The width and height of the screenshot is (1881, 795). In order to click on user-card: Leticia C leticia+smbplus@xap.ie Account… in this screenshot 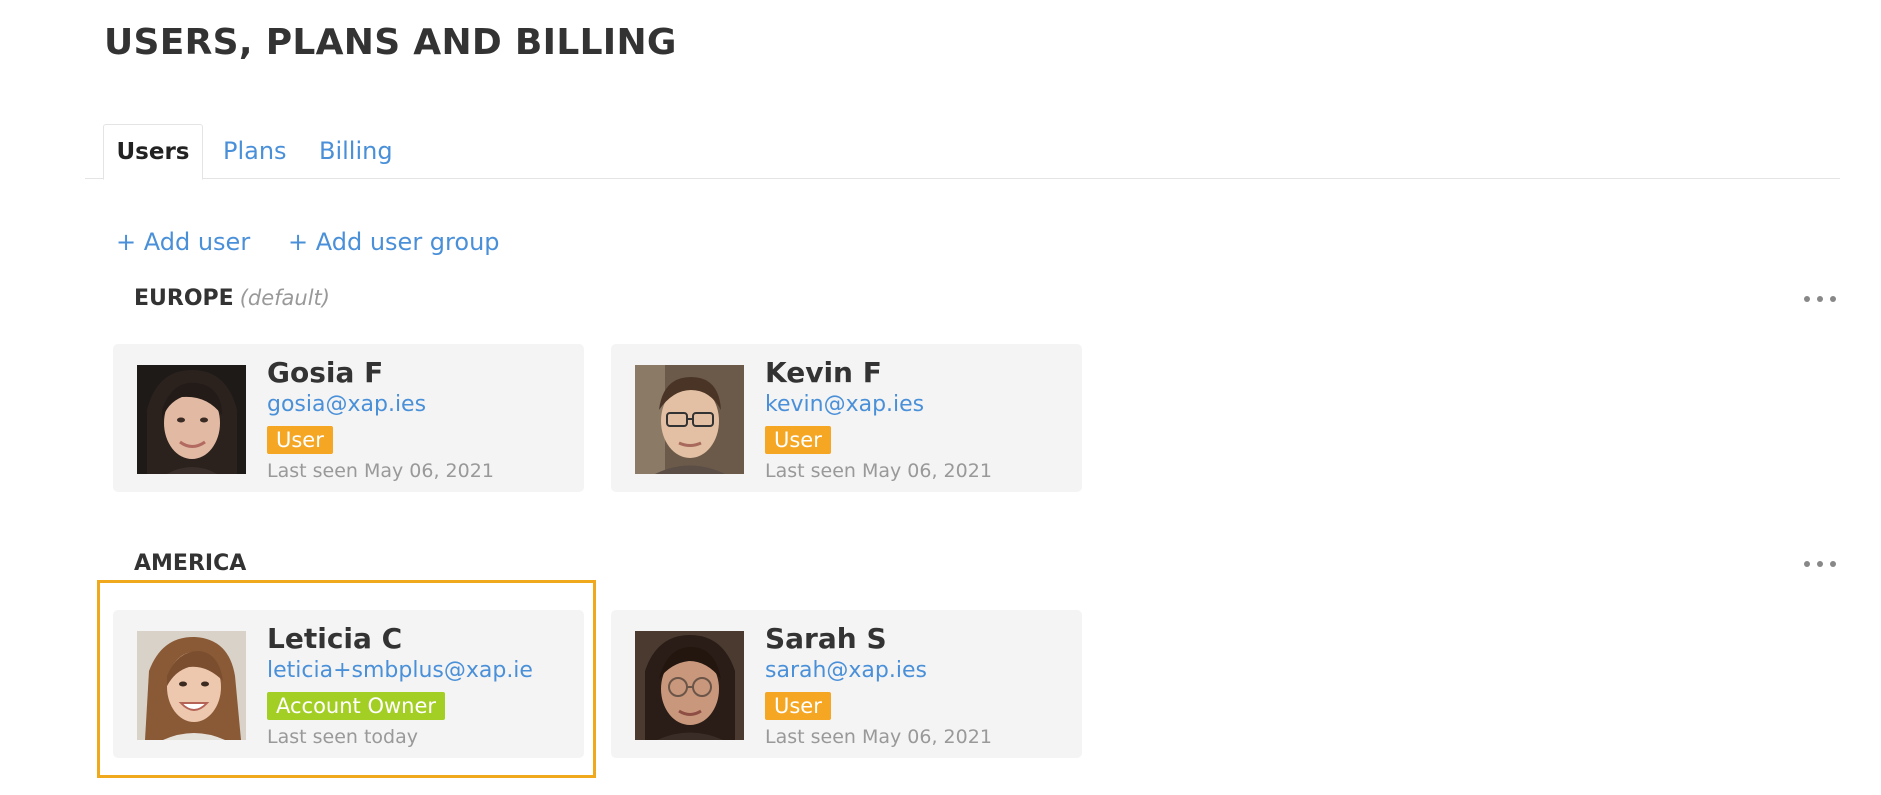, I will do `click(348, 684)`.